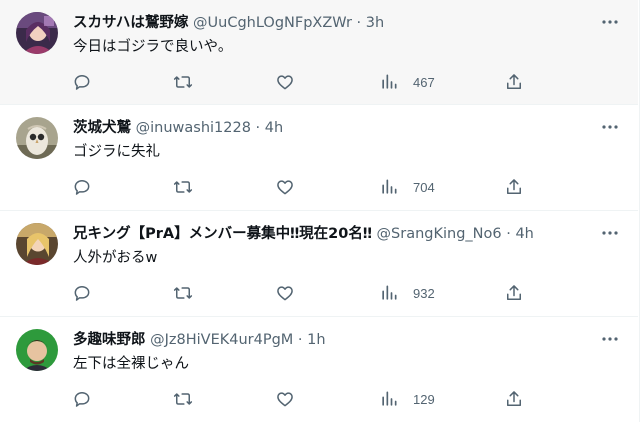 This screenshot has width=640, height=428. What do you see at coordinates (153, 47) in the screenshot?
I see `tweet-text: 今日はゴジラで良いや。` at bounding box center [153, 47].